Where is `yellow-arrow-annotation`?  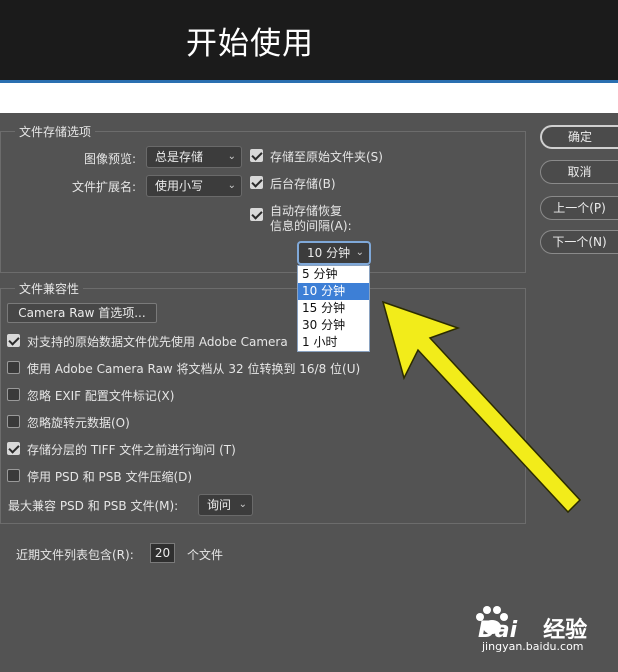 yellow-arrow-annotation is located at coordinates (481, 407).